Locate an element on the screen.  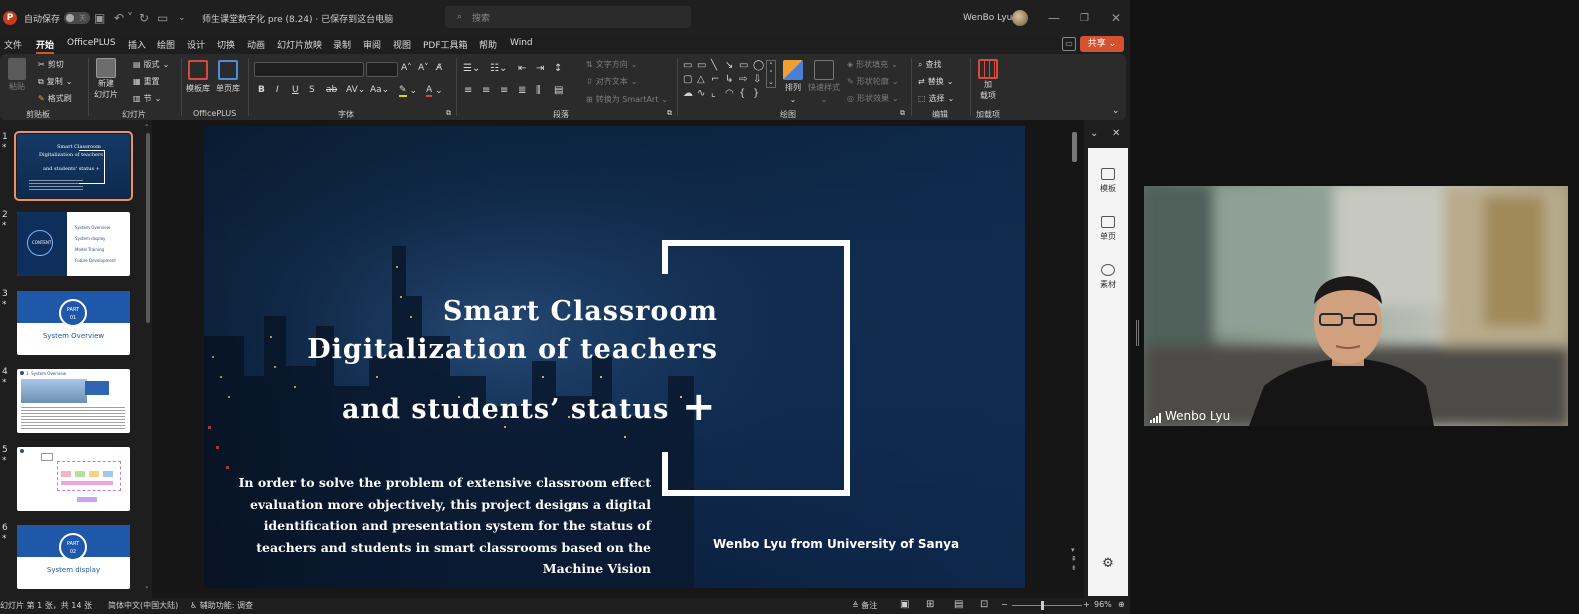
pane-settings-button: ⚙ is located at coordinates (1108, 563).